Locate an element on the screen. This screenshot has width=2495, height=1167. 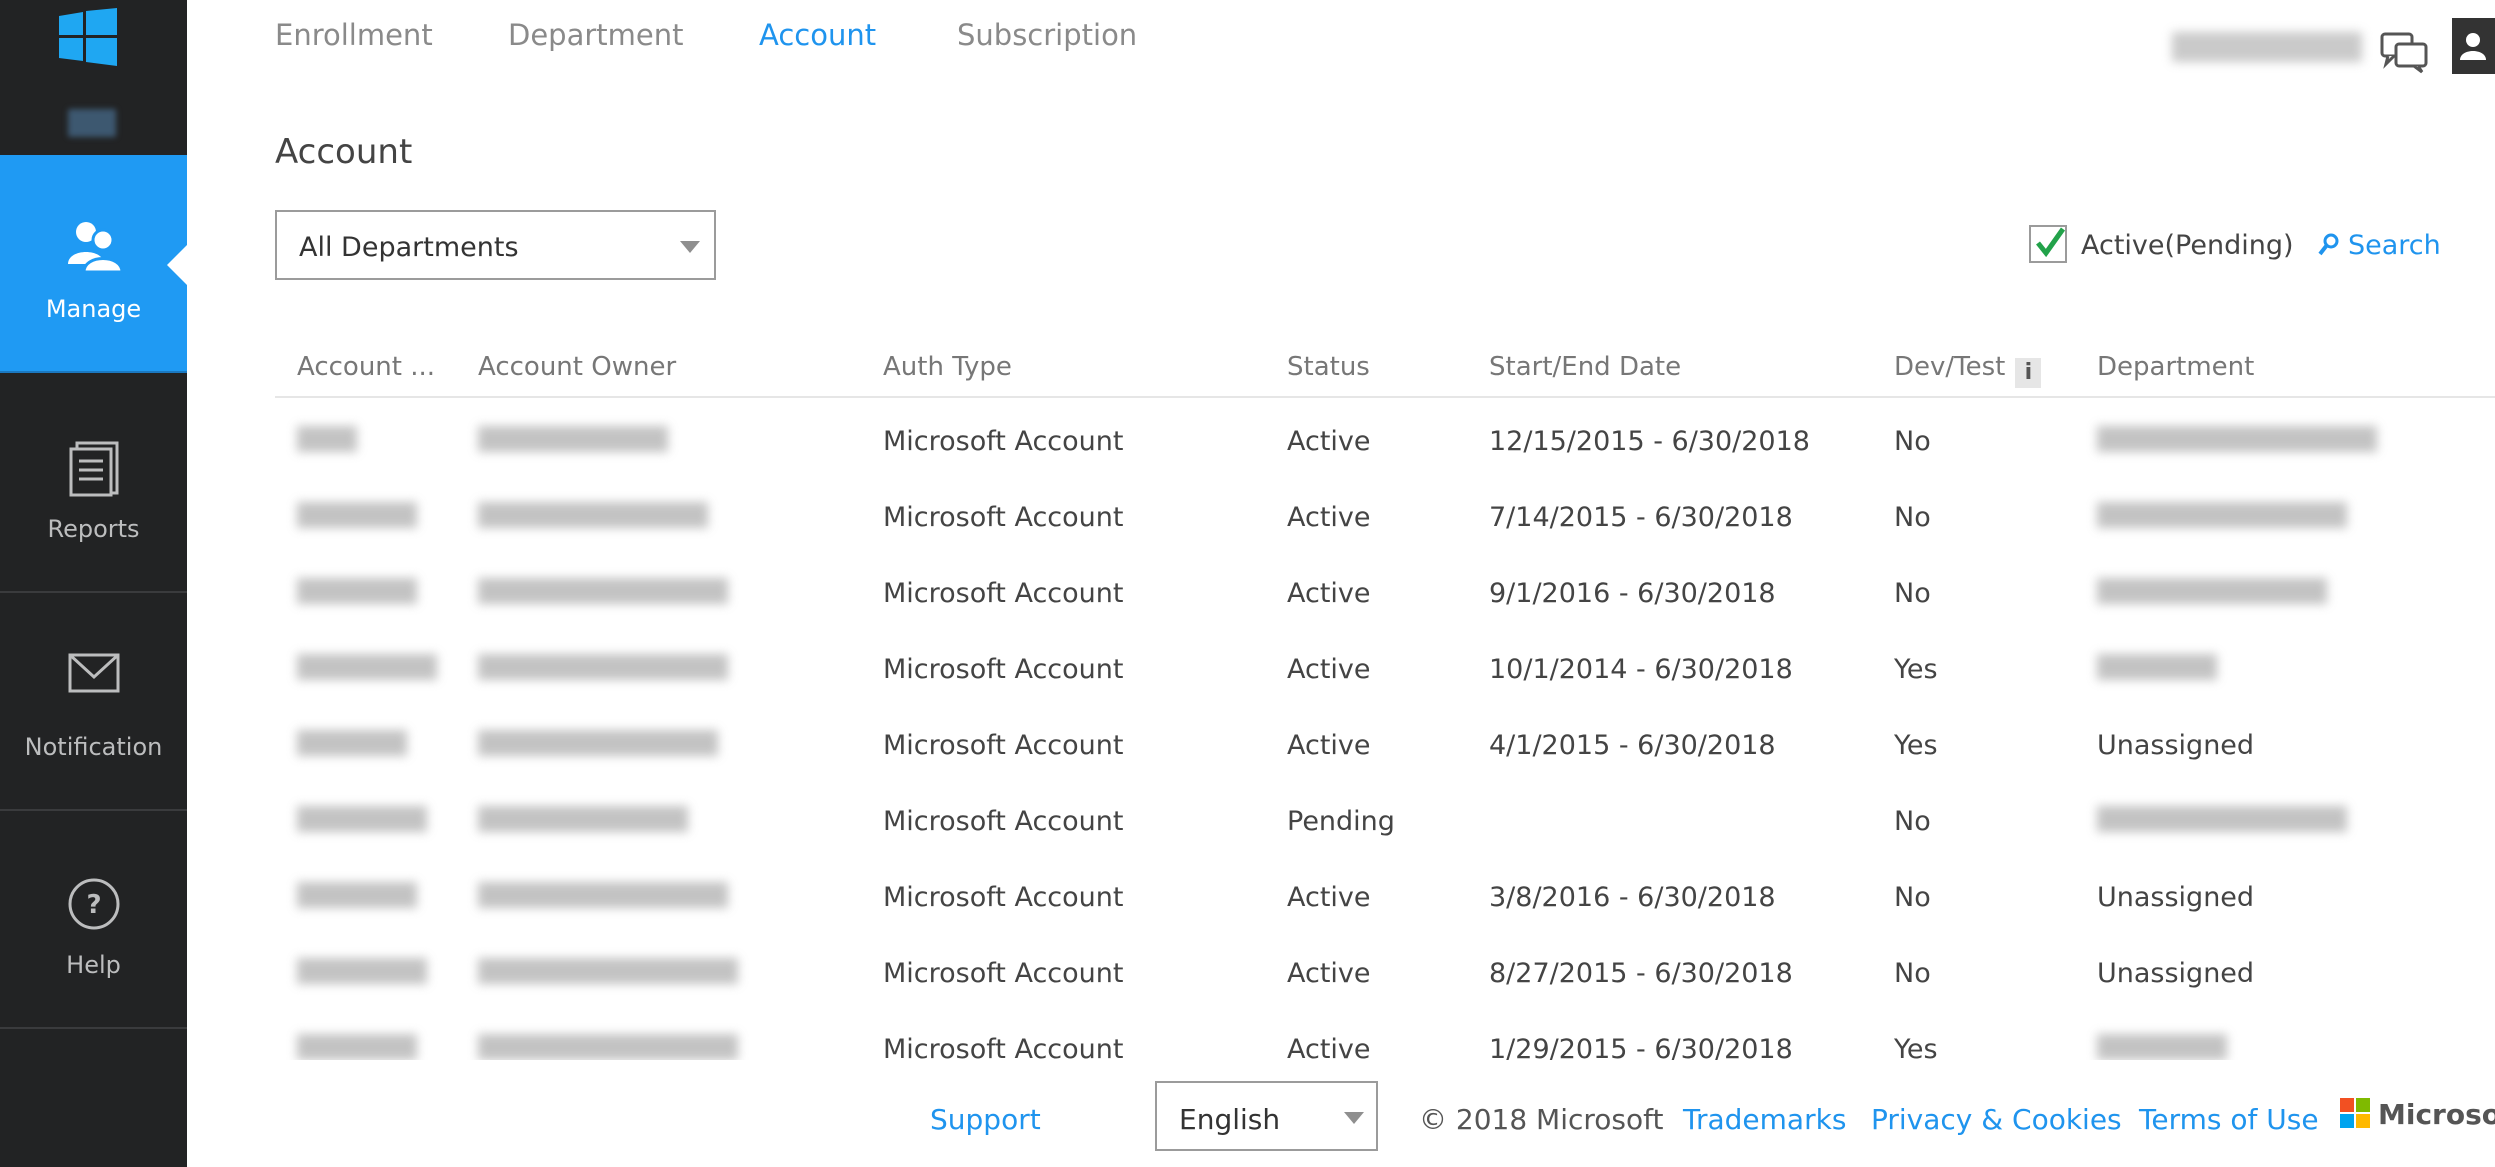
language-select: English is located at coordinates (1266, 1116).